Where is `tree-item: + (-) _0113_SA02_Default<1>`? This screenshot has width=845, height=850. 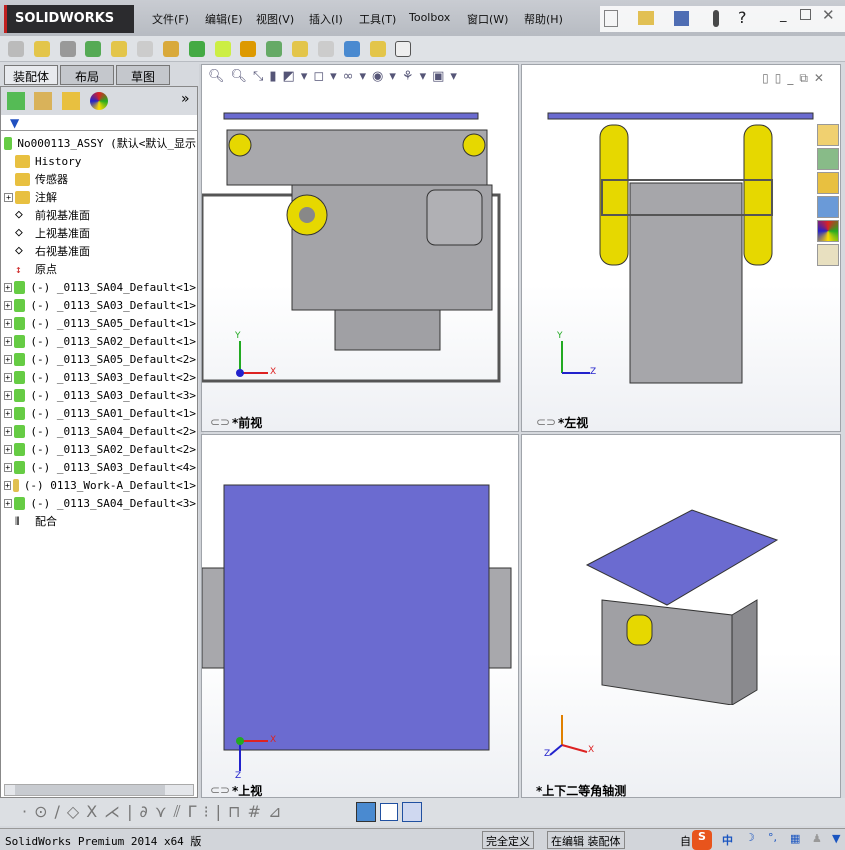
tree-item: + (-) _0113_SA02_Default<1> is located at coordinates (100, 341).